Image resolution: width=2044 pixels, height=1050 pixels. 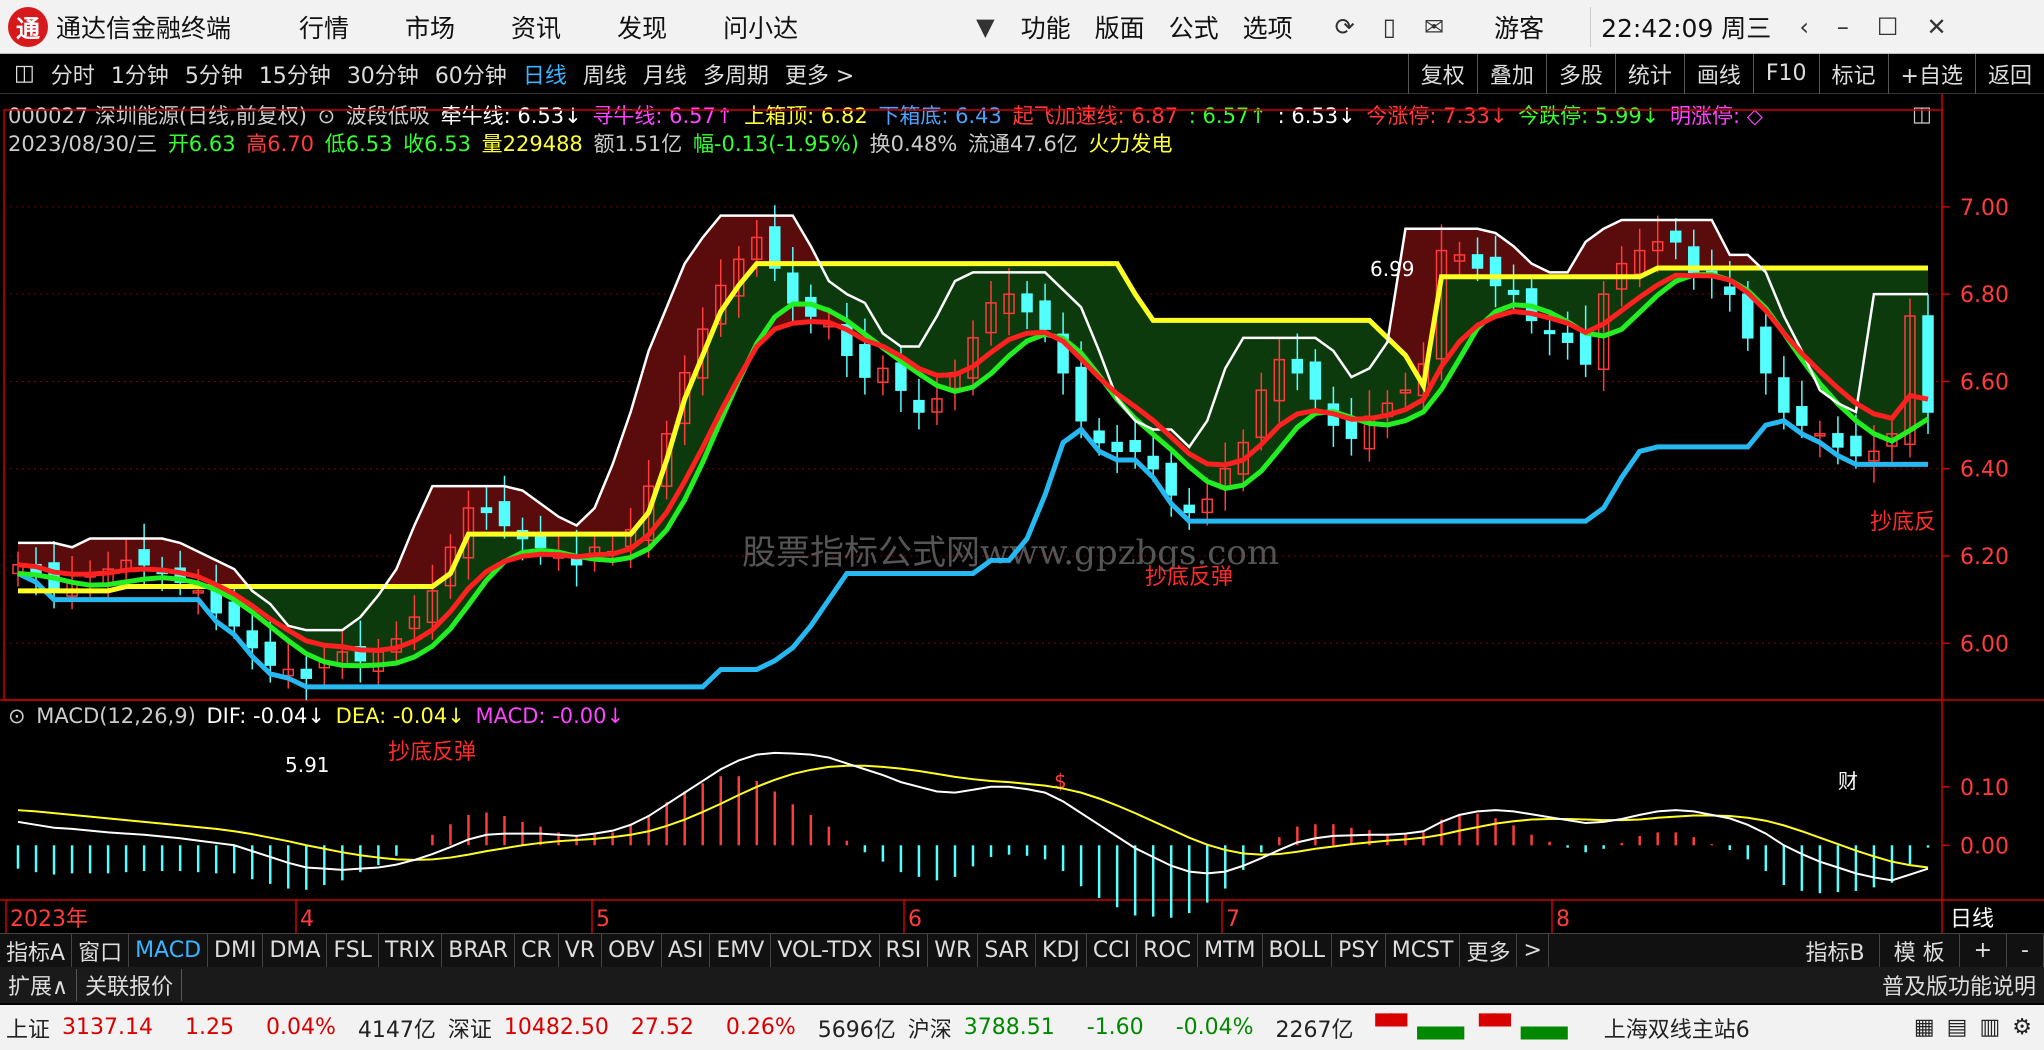 I want to click on tab-emv: EMV, so click(x=741, y=950).